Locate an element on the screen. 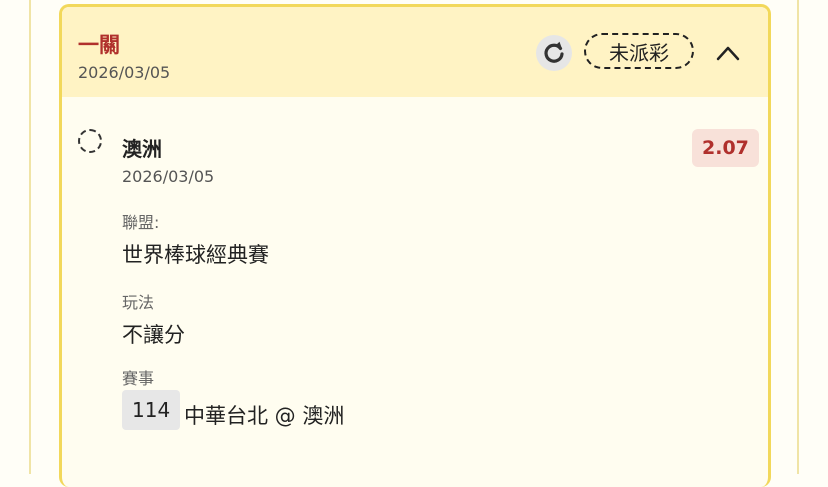 The image size is (828, 487). selected-team: 澳洲 is located at coordinates (142, 149).